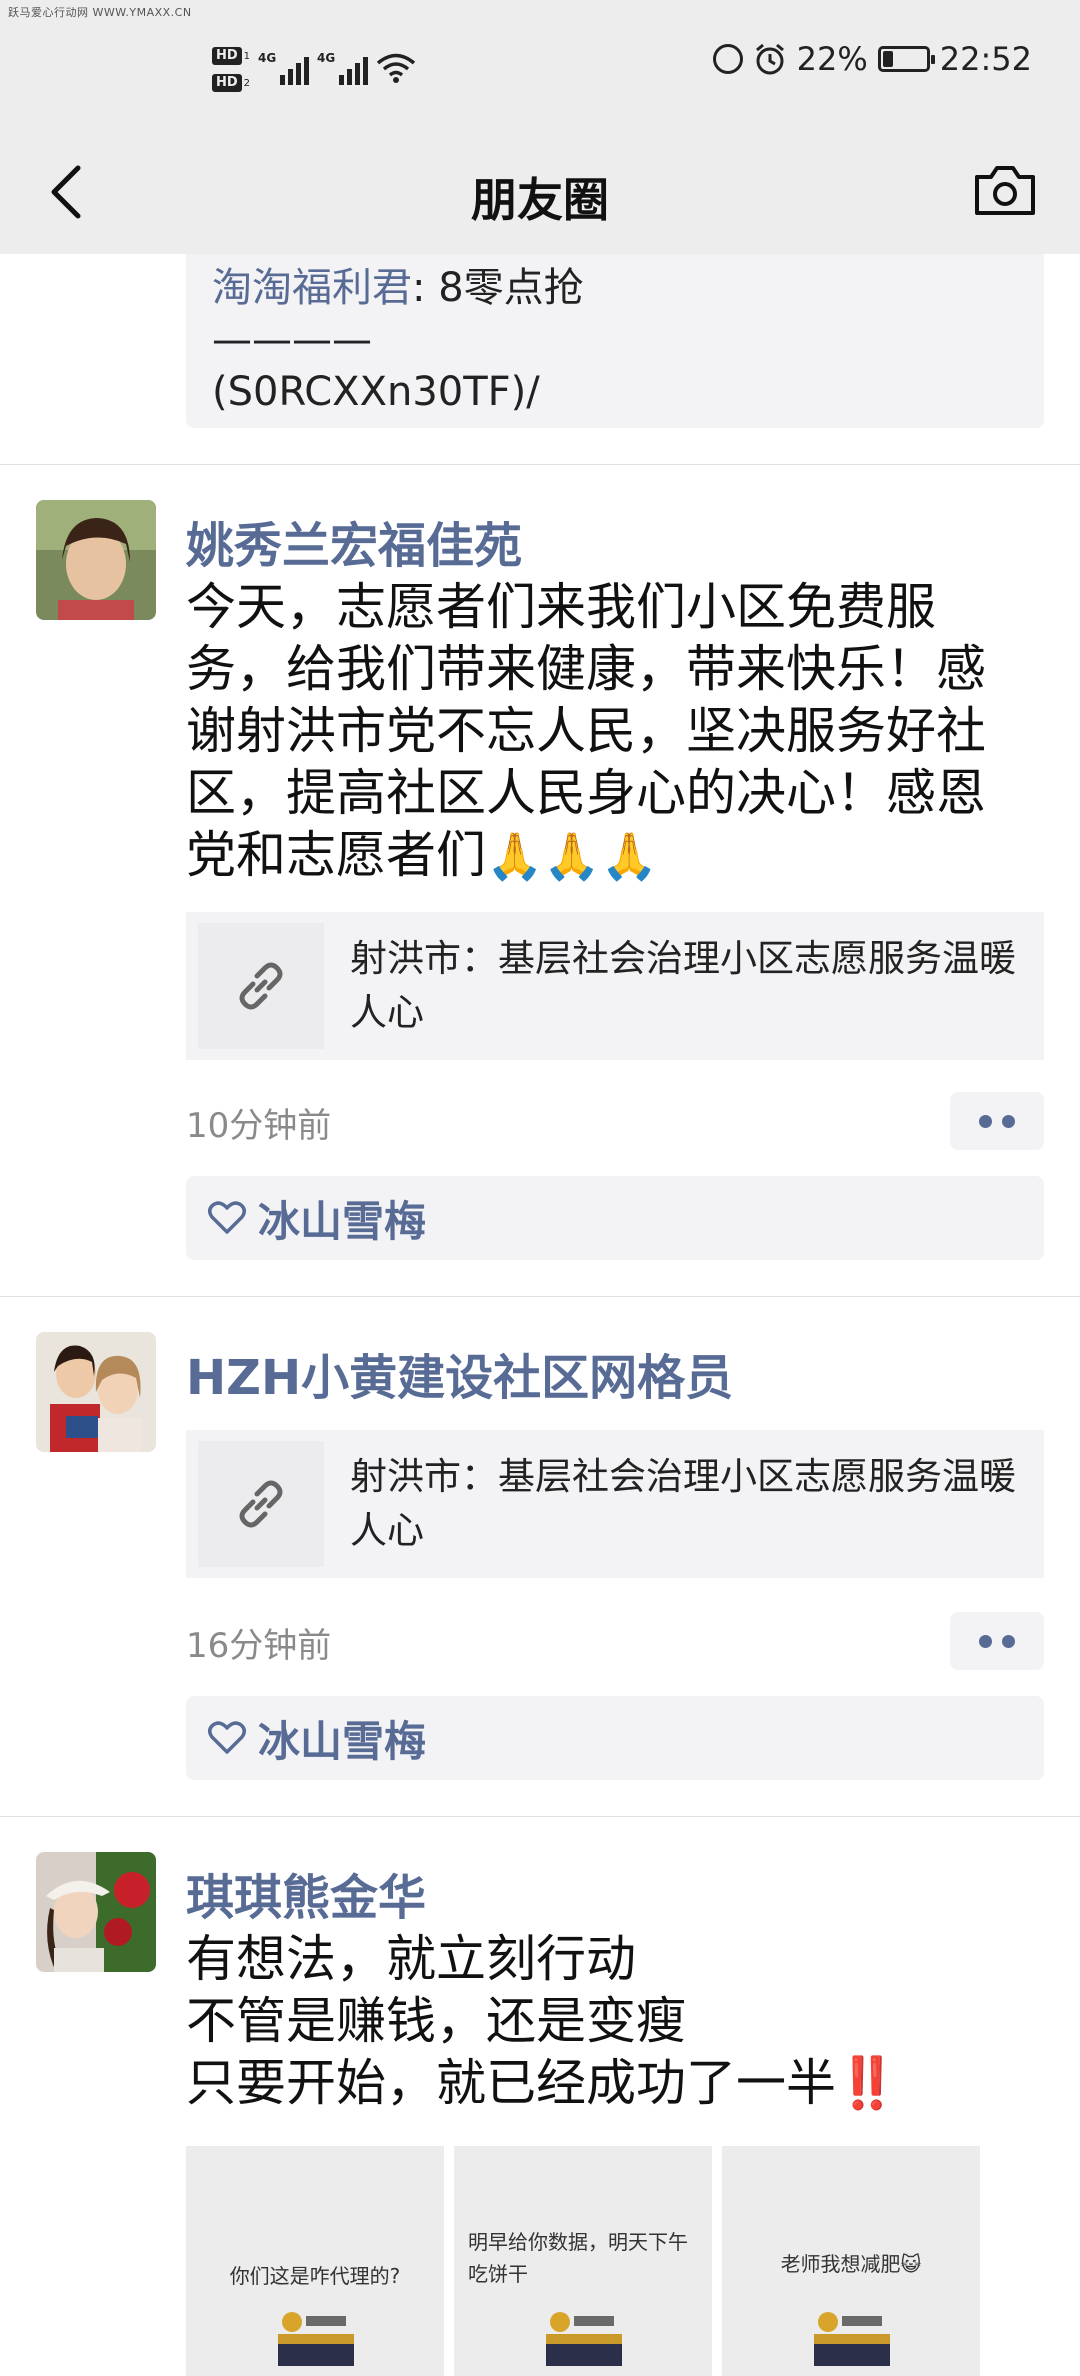 The height and width of the screenshot is (2376, 1080). I want to click on image-thumbnail: 老师我想减肥😺, so click(851, 2261).